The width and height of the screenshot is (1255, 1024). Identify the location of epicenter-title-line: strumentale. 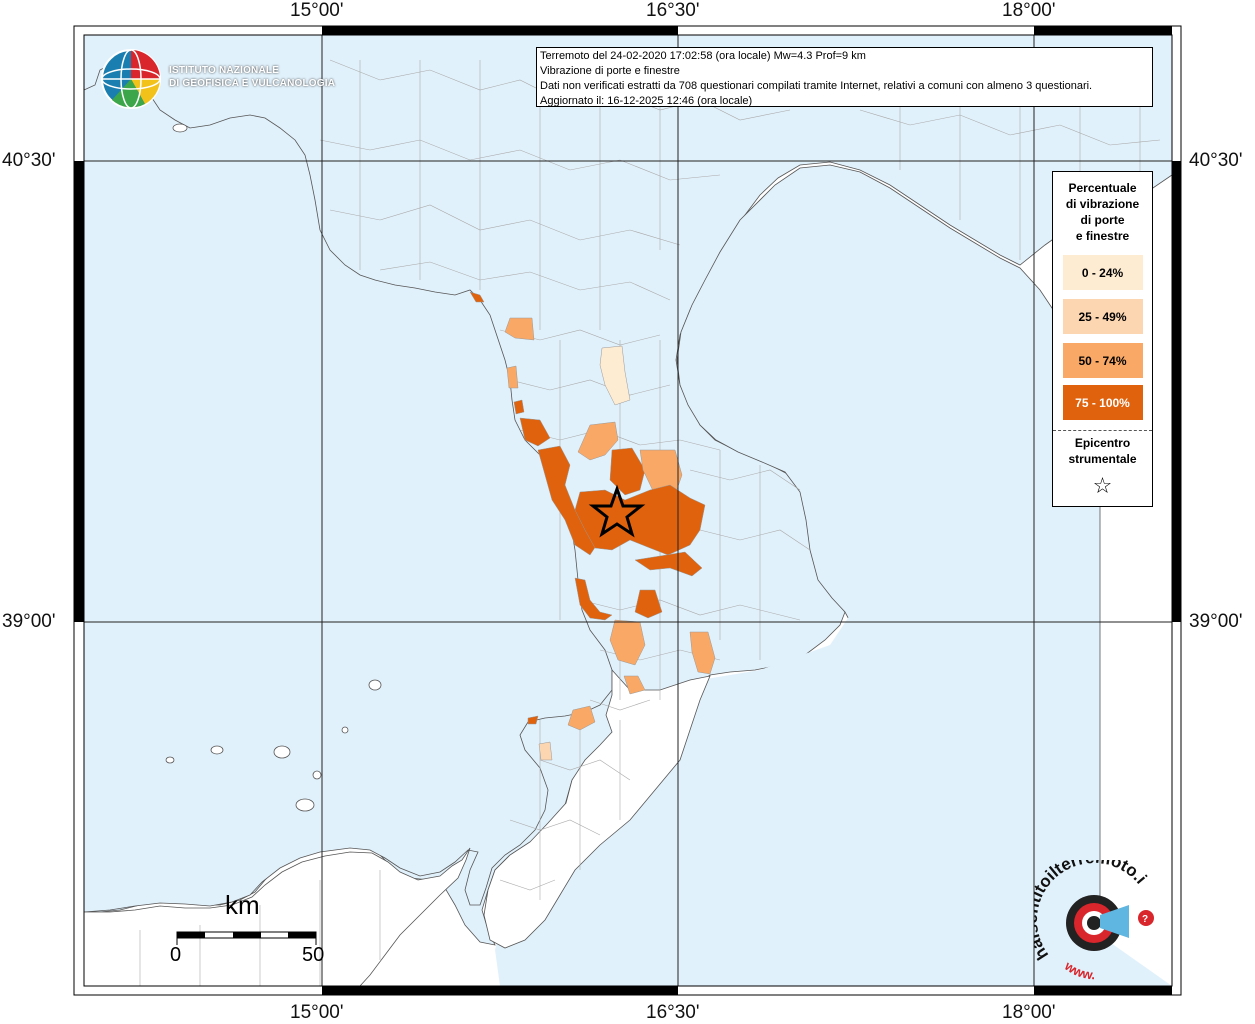
(1102, 459).